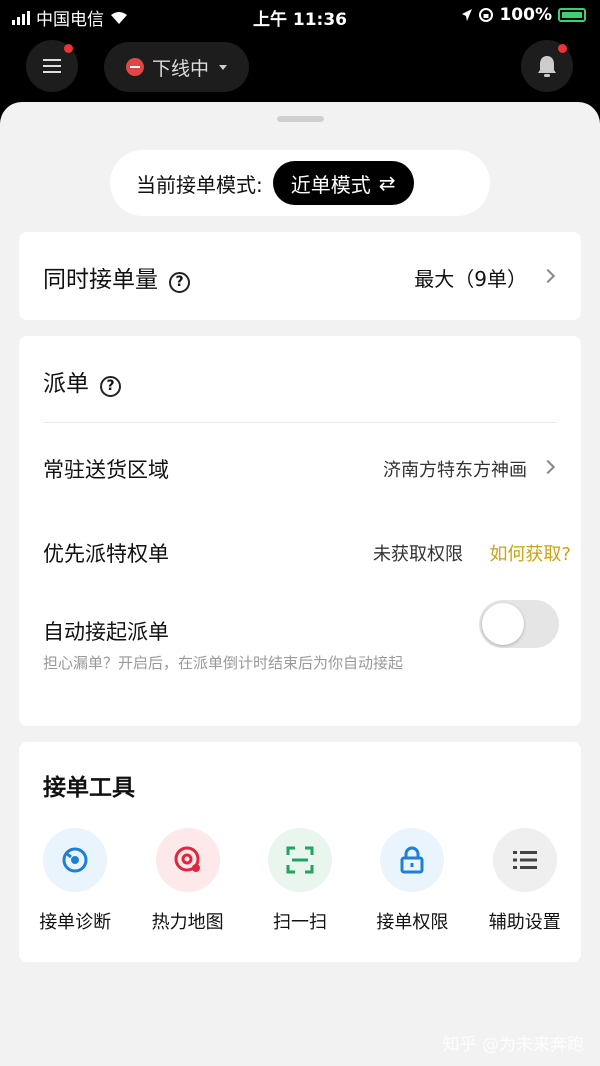 Image resolution: width=600 pixels, height=1066 pixels. What do you see at coordinates (572, 15) in the screenshot?
I see `battery-icon` at bounding box center [572, 15].